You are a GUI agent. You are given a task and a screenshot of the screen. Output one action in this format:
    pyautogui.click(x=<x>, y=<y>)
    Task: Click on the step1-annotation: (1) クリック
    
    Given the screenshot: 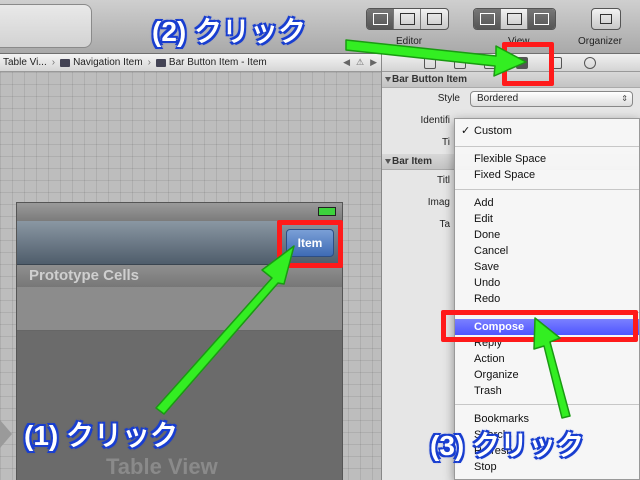 What is the action you would take?
    pyautogui.click(x=101, y=435)
    